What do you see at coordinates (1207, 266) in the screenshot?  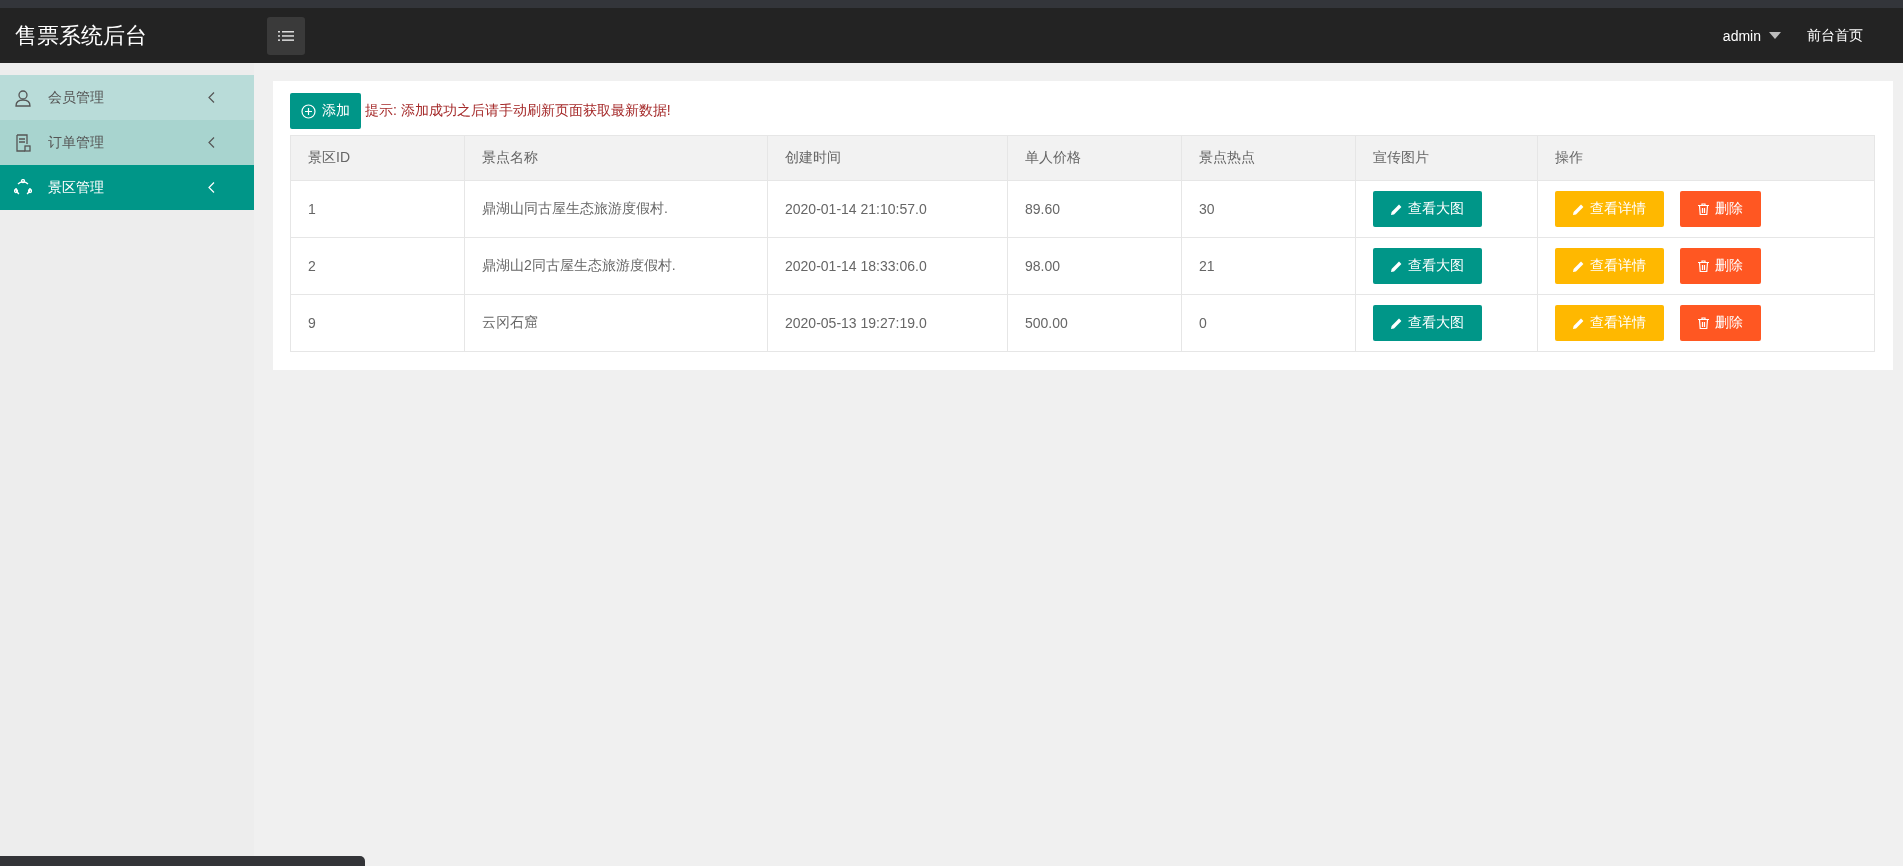 I see `table-cell: 21` at bounding box center [1207, 266].